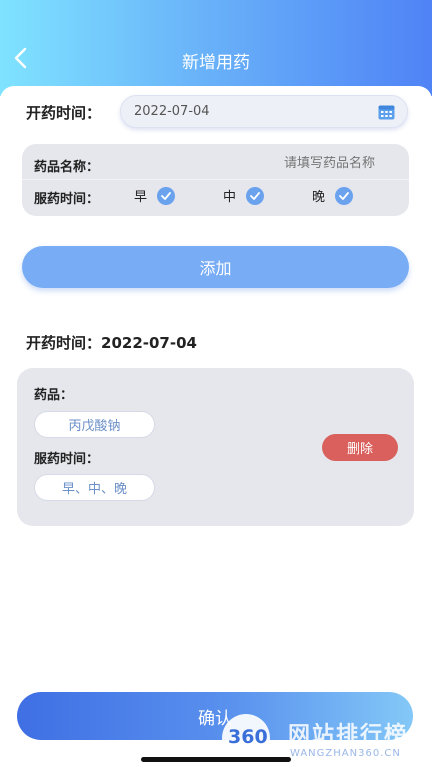 This screenshot has width=432, height=768. What do you see at coordinates (360, 447) in the screenshot?
I see `delete-button: 删除` at bounding box center [360, 447].